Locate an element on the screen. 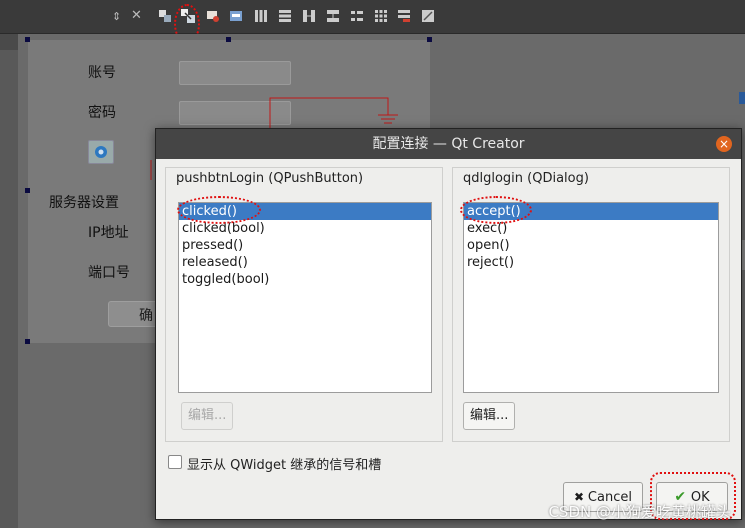 This screenshot has width=745, height=528. gear-icon is located at coordinates (101, 152).